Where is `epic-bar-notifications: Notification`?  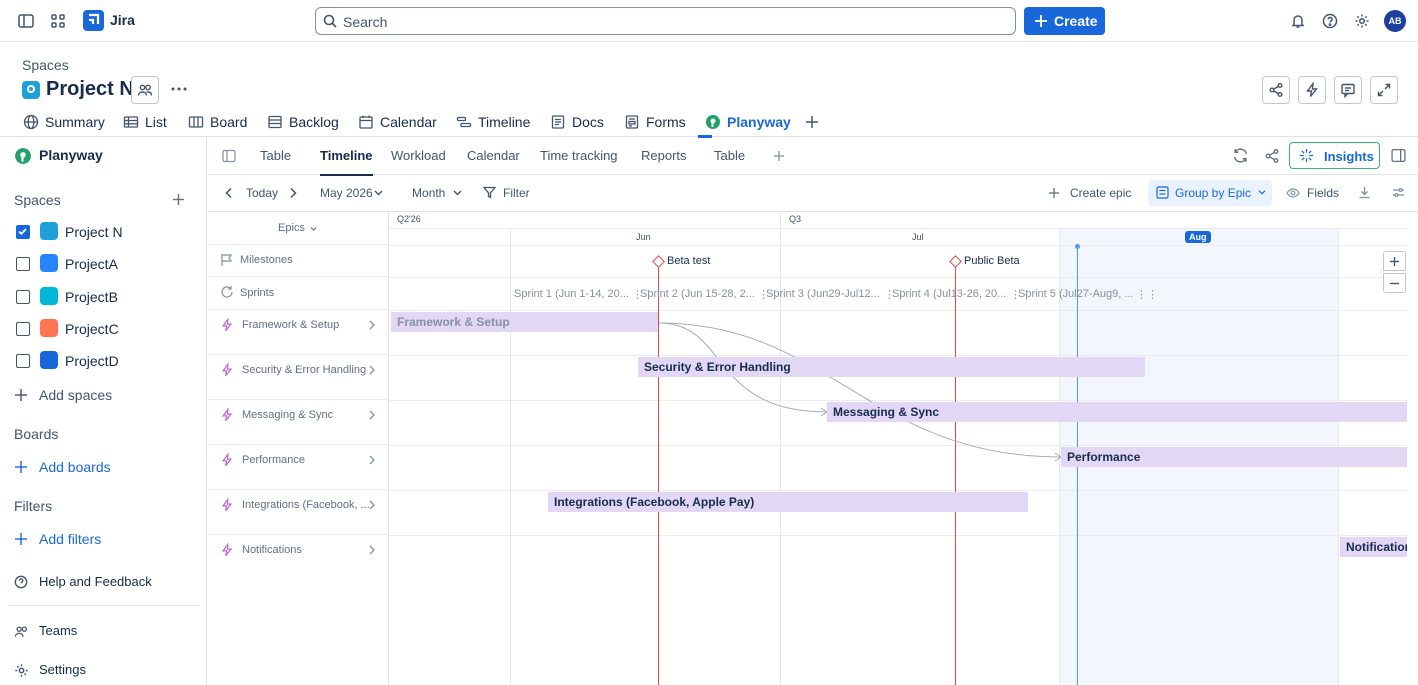
epic-bar-notifications: Notification is located at coordinates (1373, 547).